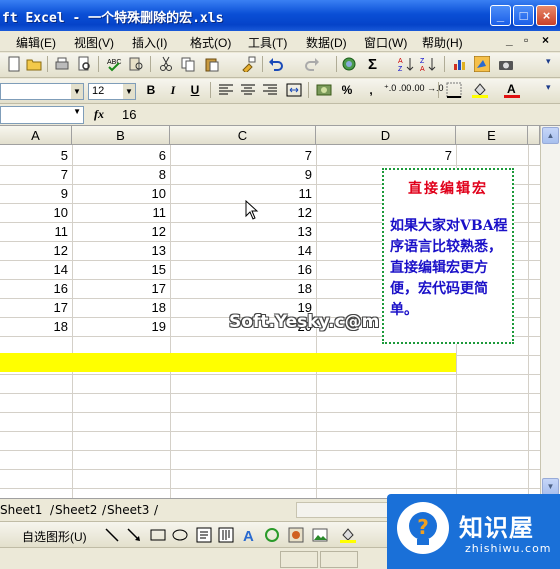  I want to click on underline-button: U, so click(195, 90).